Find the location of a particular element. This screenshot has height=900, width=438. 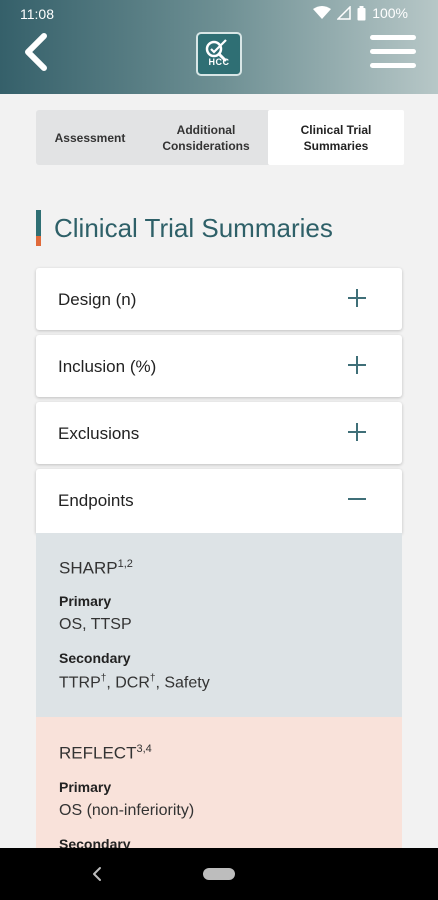

accordion-label: Inclusion (%) is located at coordinates (107, 366).